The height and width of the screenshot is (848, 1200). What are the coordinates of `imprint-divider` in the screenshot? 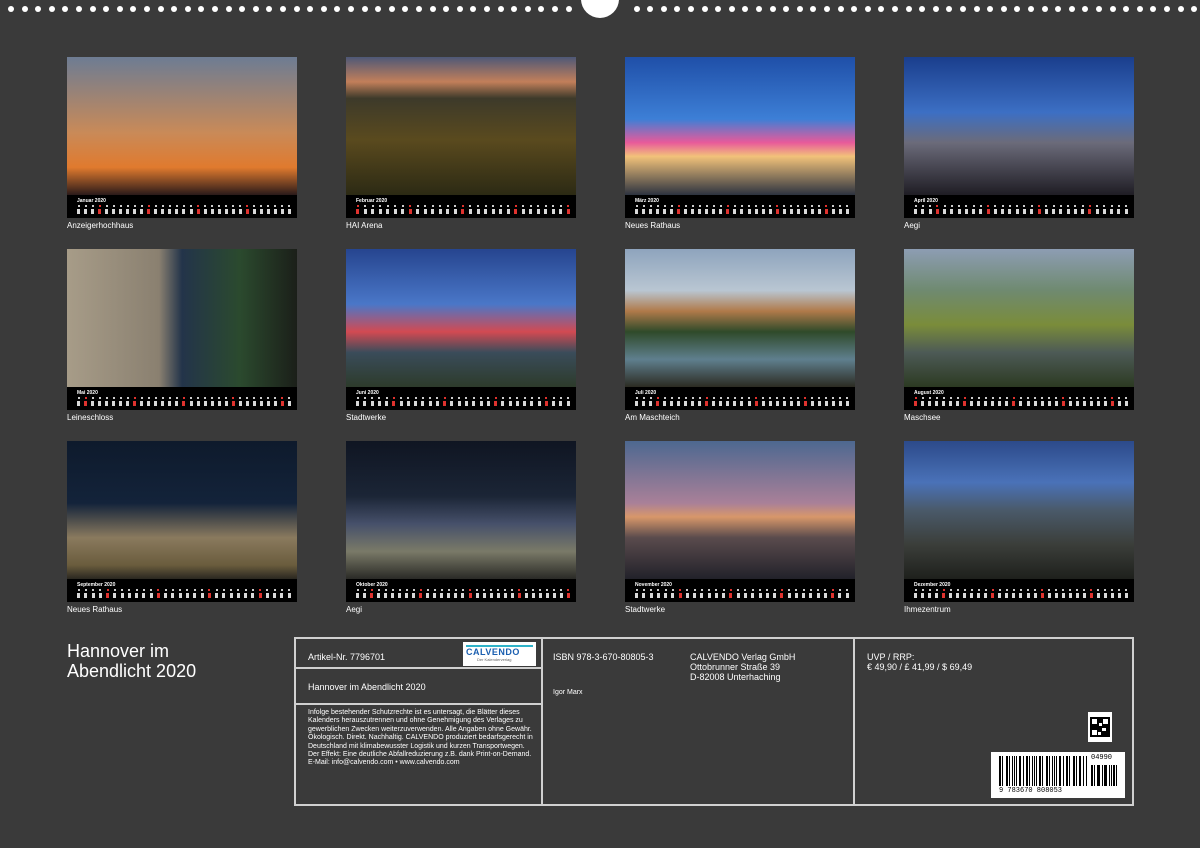 It's located at (542, 721).